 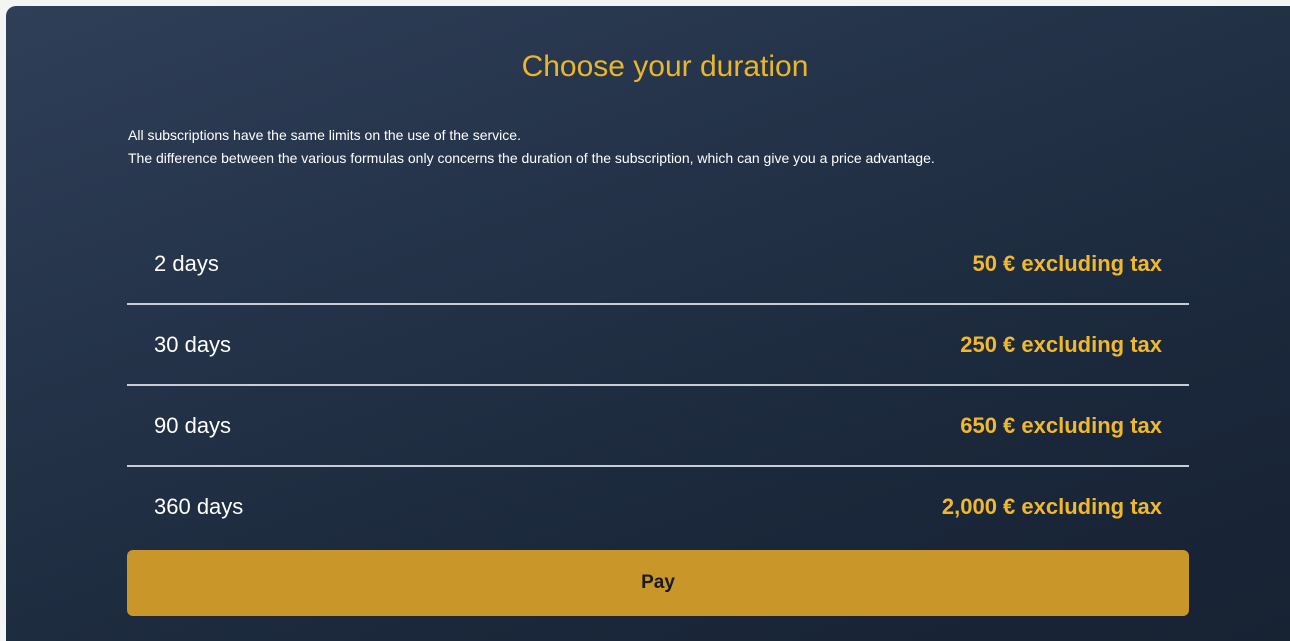 What do you see at coordinates (1061, 425) in the screenshot?
I see `plan-price: 650 € excluding tax` at bounding box center [1061, 425].